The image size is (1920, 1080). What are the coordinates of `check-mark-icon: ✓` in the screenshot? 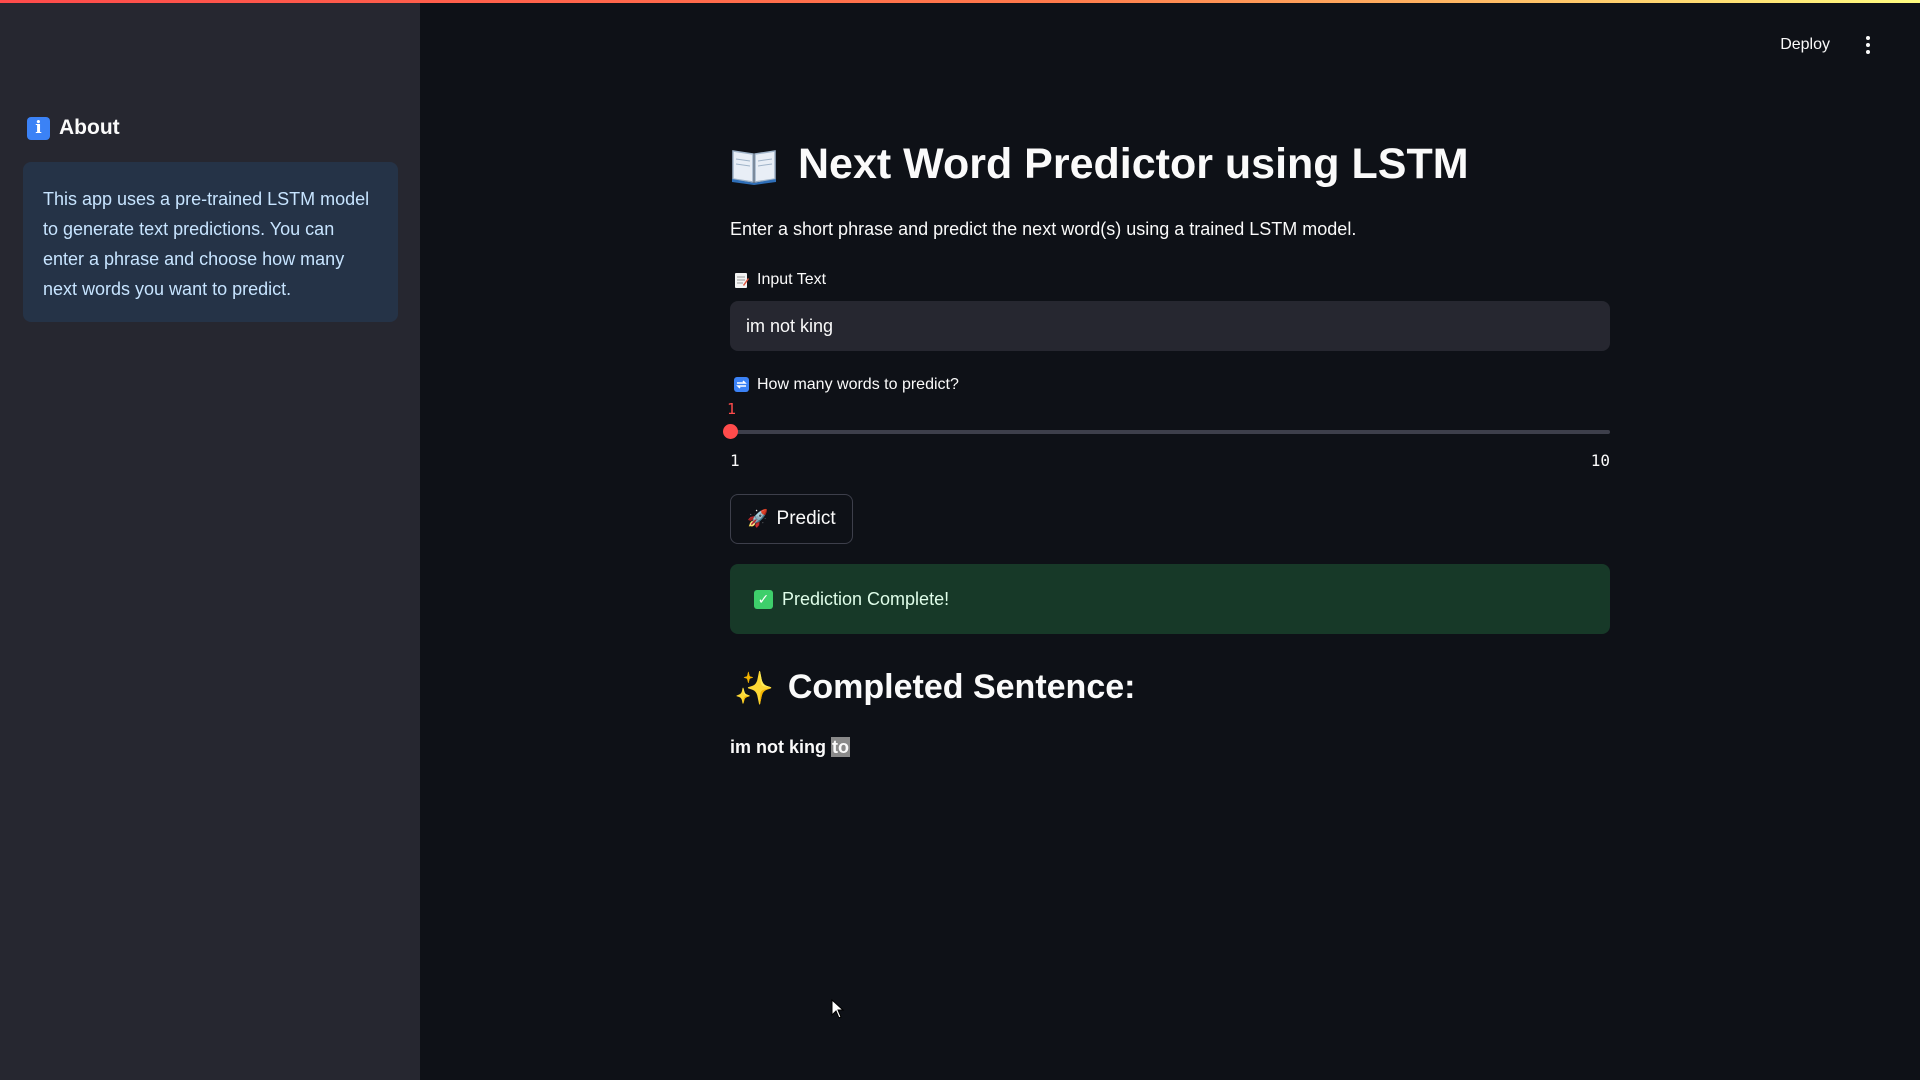 It's located at (763, 599).